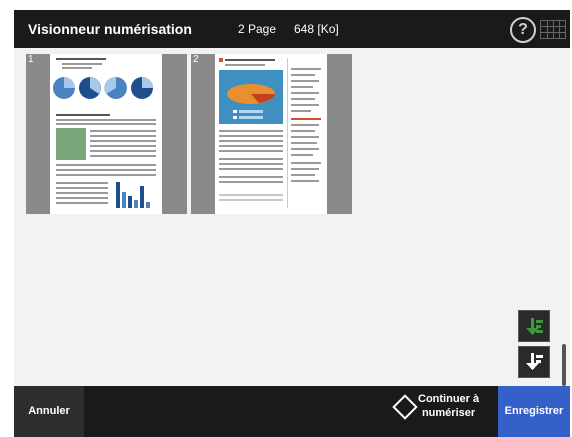 This screenshot has height=437, width=572. Describe the element at coordinates (103, 87) in the screenshot. I see `pie-charts-illustration` at that location.